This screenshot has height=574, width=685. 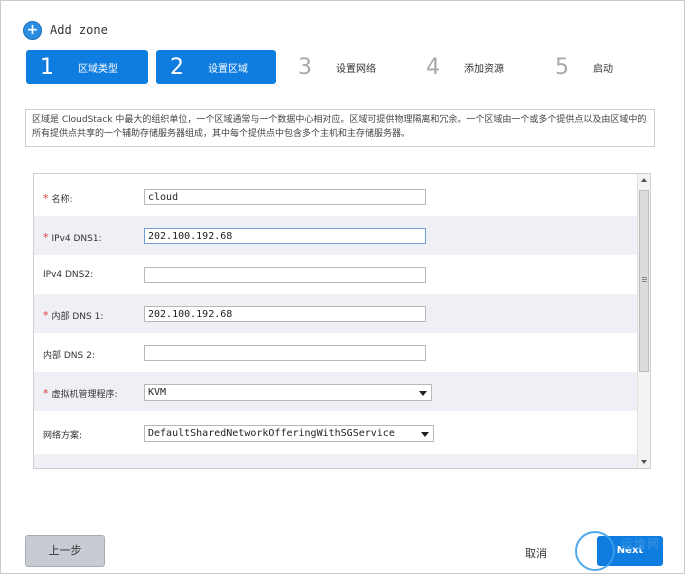 I want to click on step-1-zone-type: 1 区域类型, so click(x=87, y=67).